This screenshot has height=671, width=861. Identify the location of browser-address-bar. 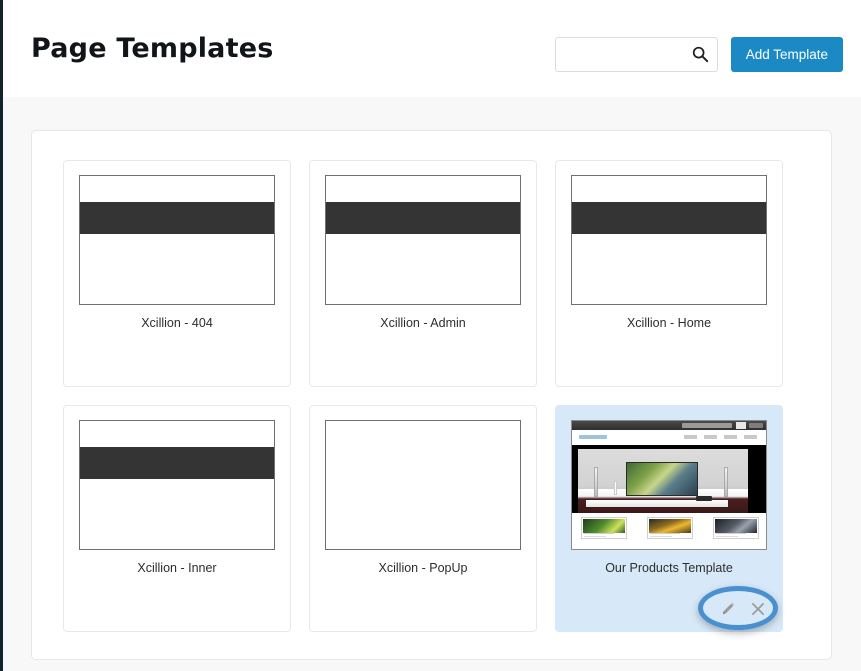
(707, 425).